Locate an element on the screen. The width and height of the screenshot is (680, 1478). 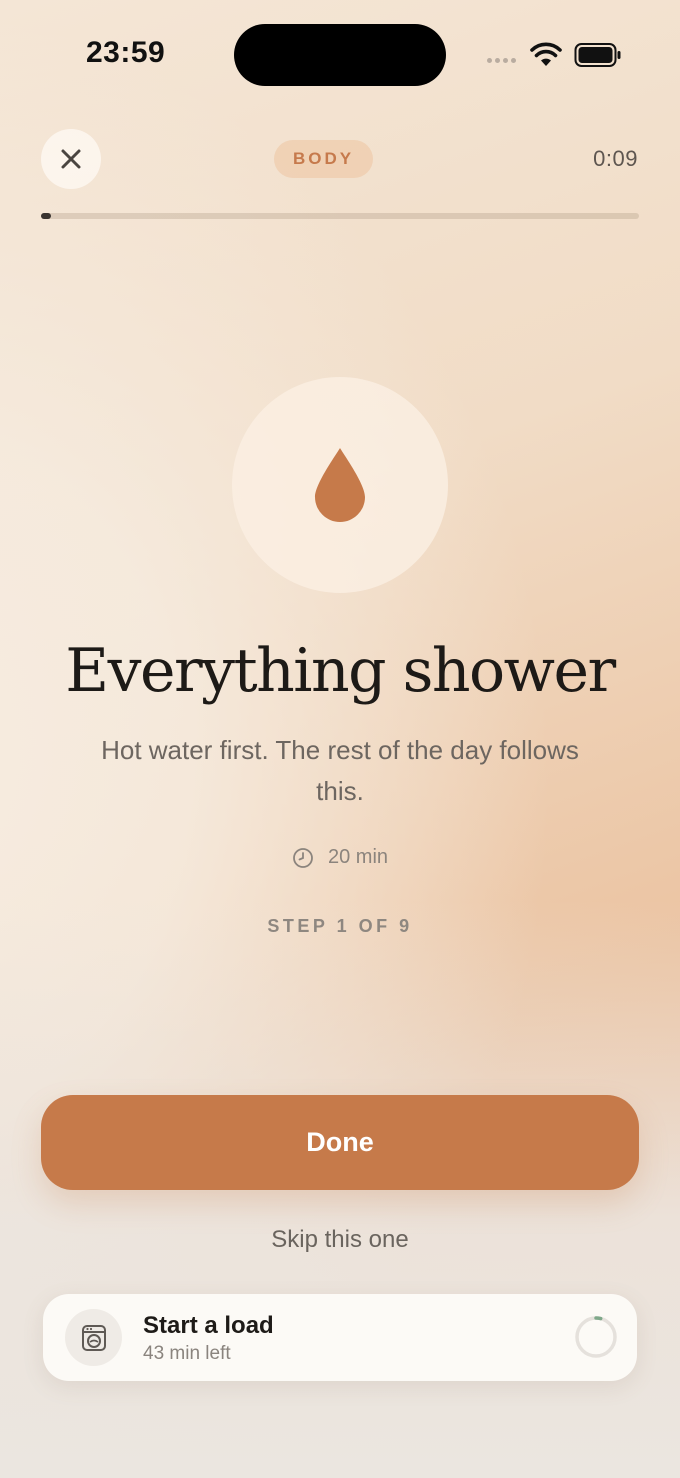
background-task-card: Start a load 43 min left is located at coordinates (340, 1337).